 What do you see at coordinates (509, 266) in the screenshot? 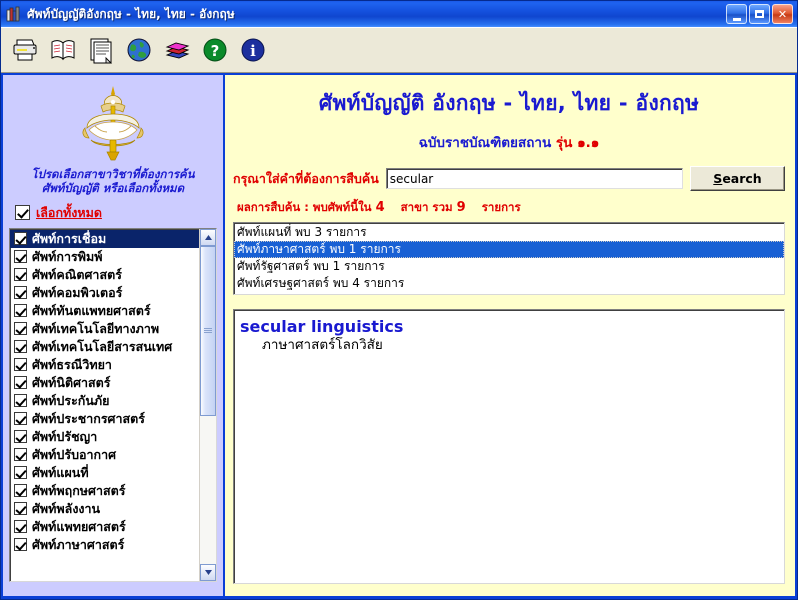
I see `category-list-item: ศัพท์รัฐศาสตร์ พบ 1 รายการ` at bounding box center [509, 266].